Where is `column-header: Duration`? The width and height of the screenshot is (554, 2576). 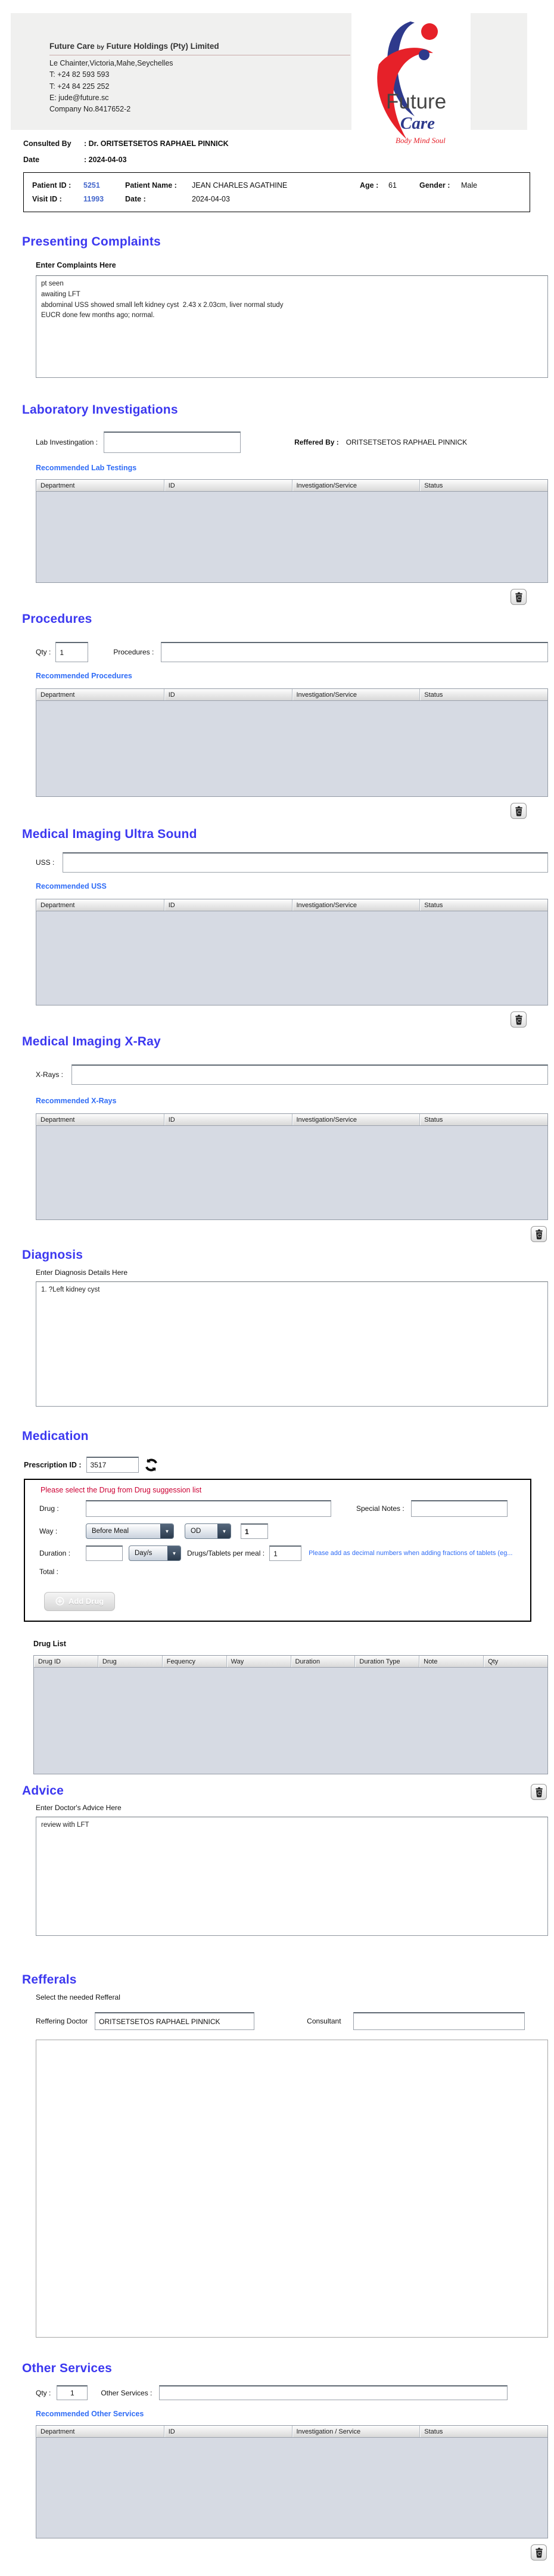 column-header: Duration is located at coordinates (323, 1662).